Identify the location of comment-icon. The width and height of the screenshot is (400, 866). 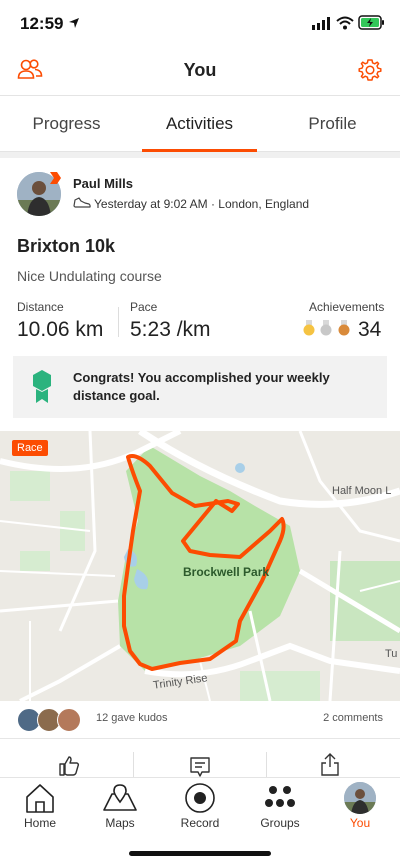
(200, 767).